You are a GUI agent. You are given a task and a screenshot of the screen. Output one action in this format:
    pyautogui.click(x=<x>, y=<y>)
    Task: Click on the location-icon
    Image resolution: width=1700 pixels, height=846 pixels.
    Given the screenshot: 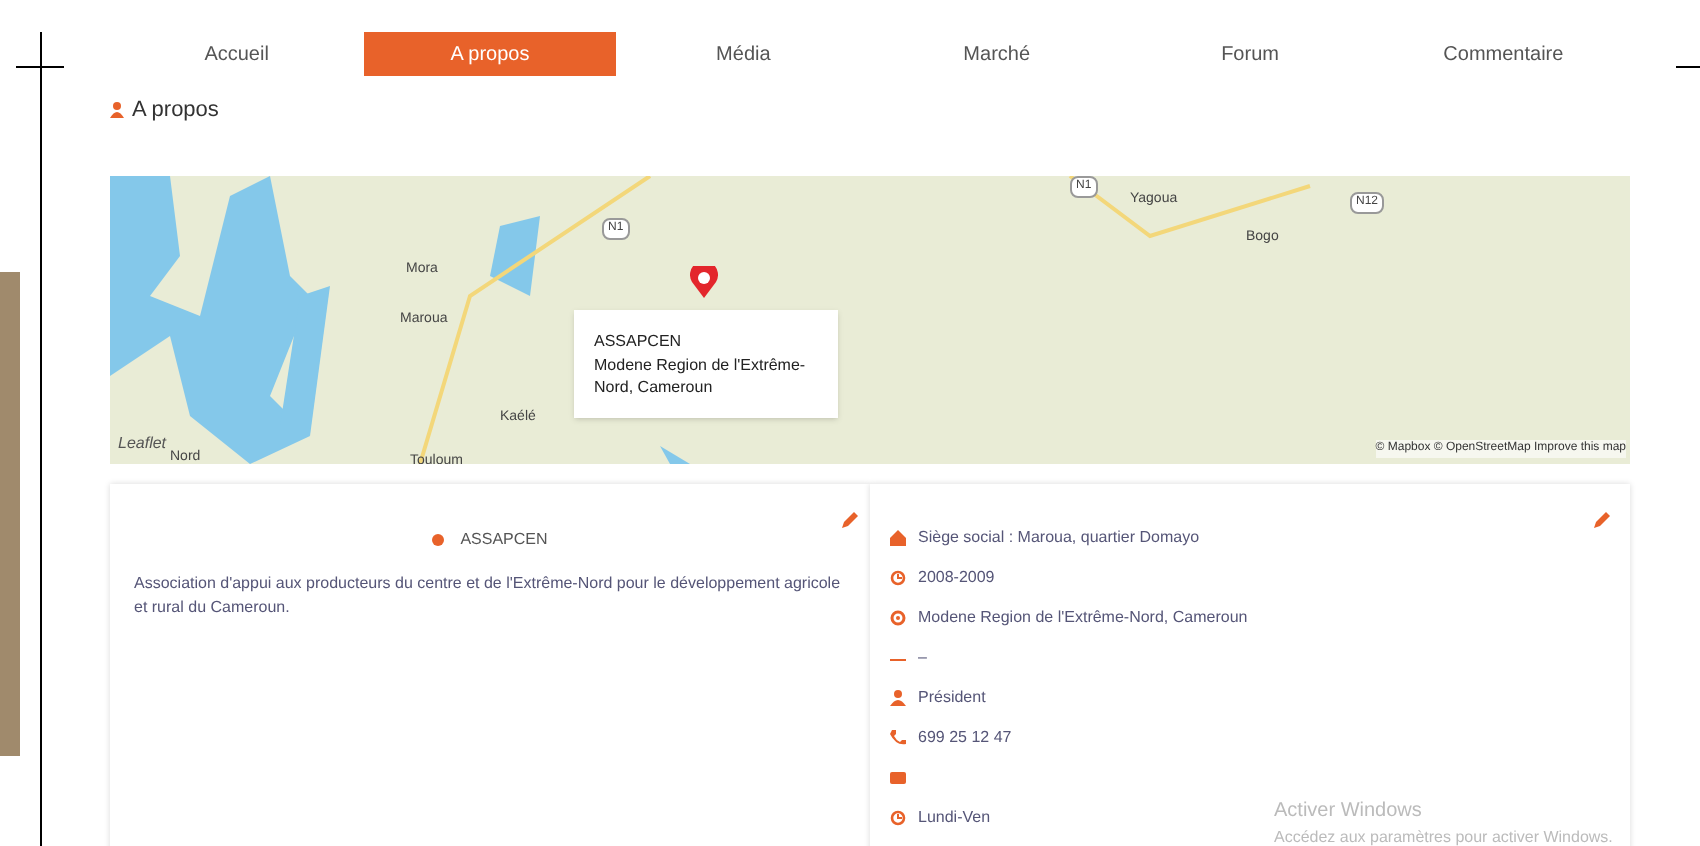 What is the action you would take?
    pyautogui.click(x=898, y=618)
    